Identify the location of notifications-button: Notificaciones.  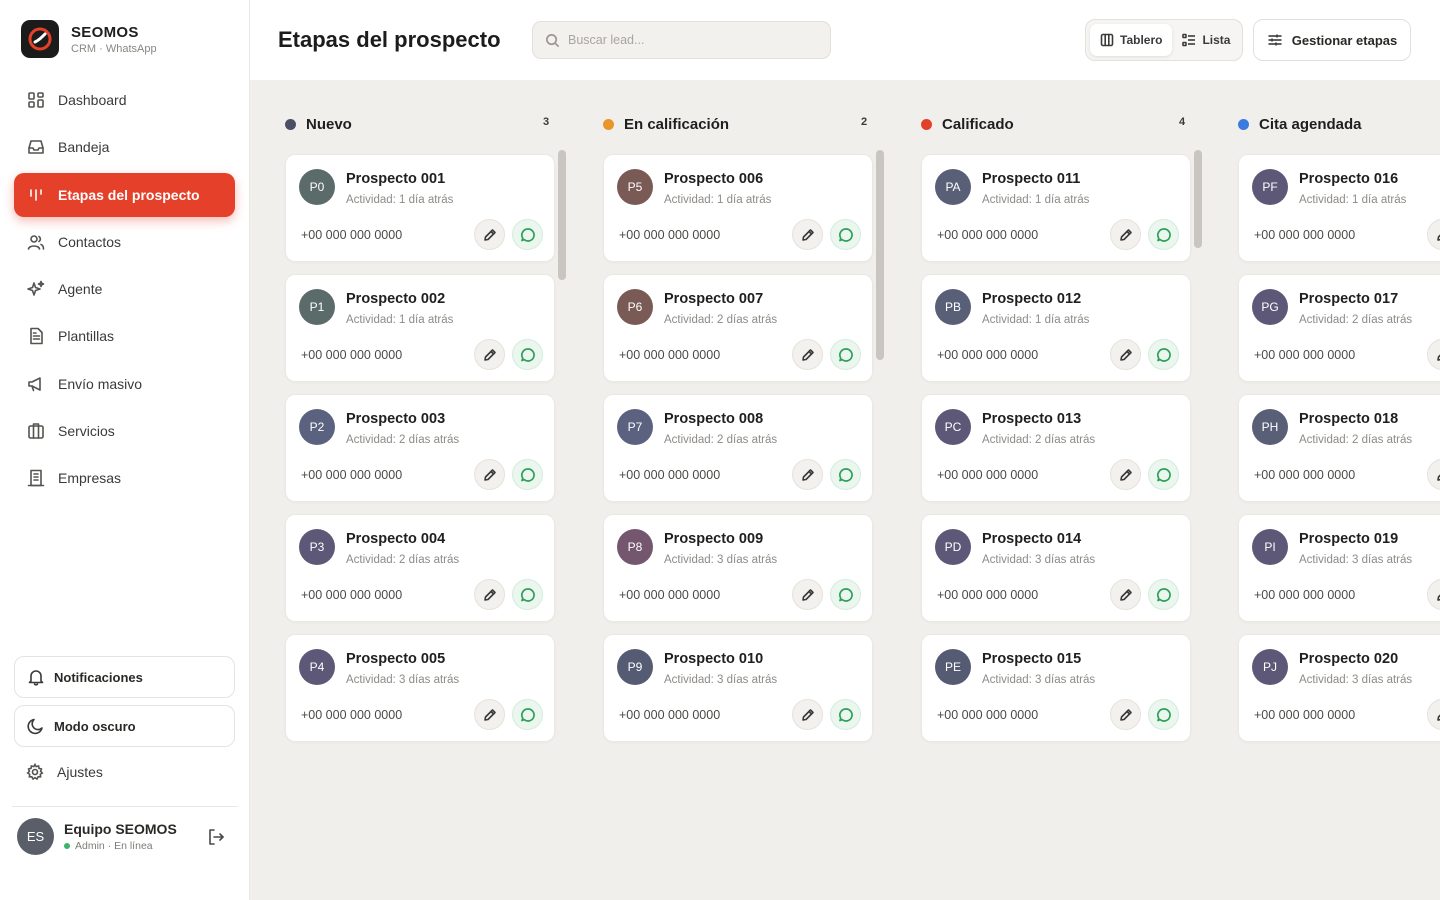
(124, 677).